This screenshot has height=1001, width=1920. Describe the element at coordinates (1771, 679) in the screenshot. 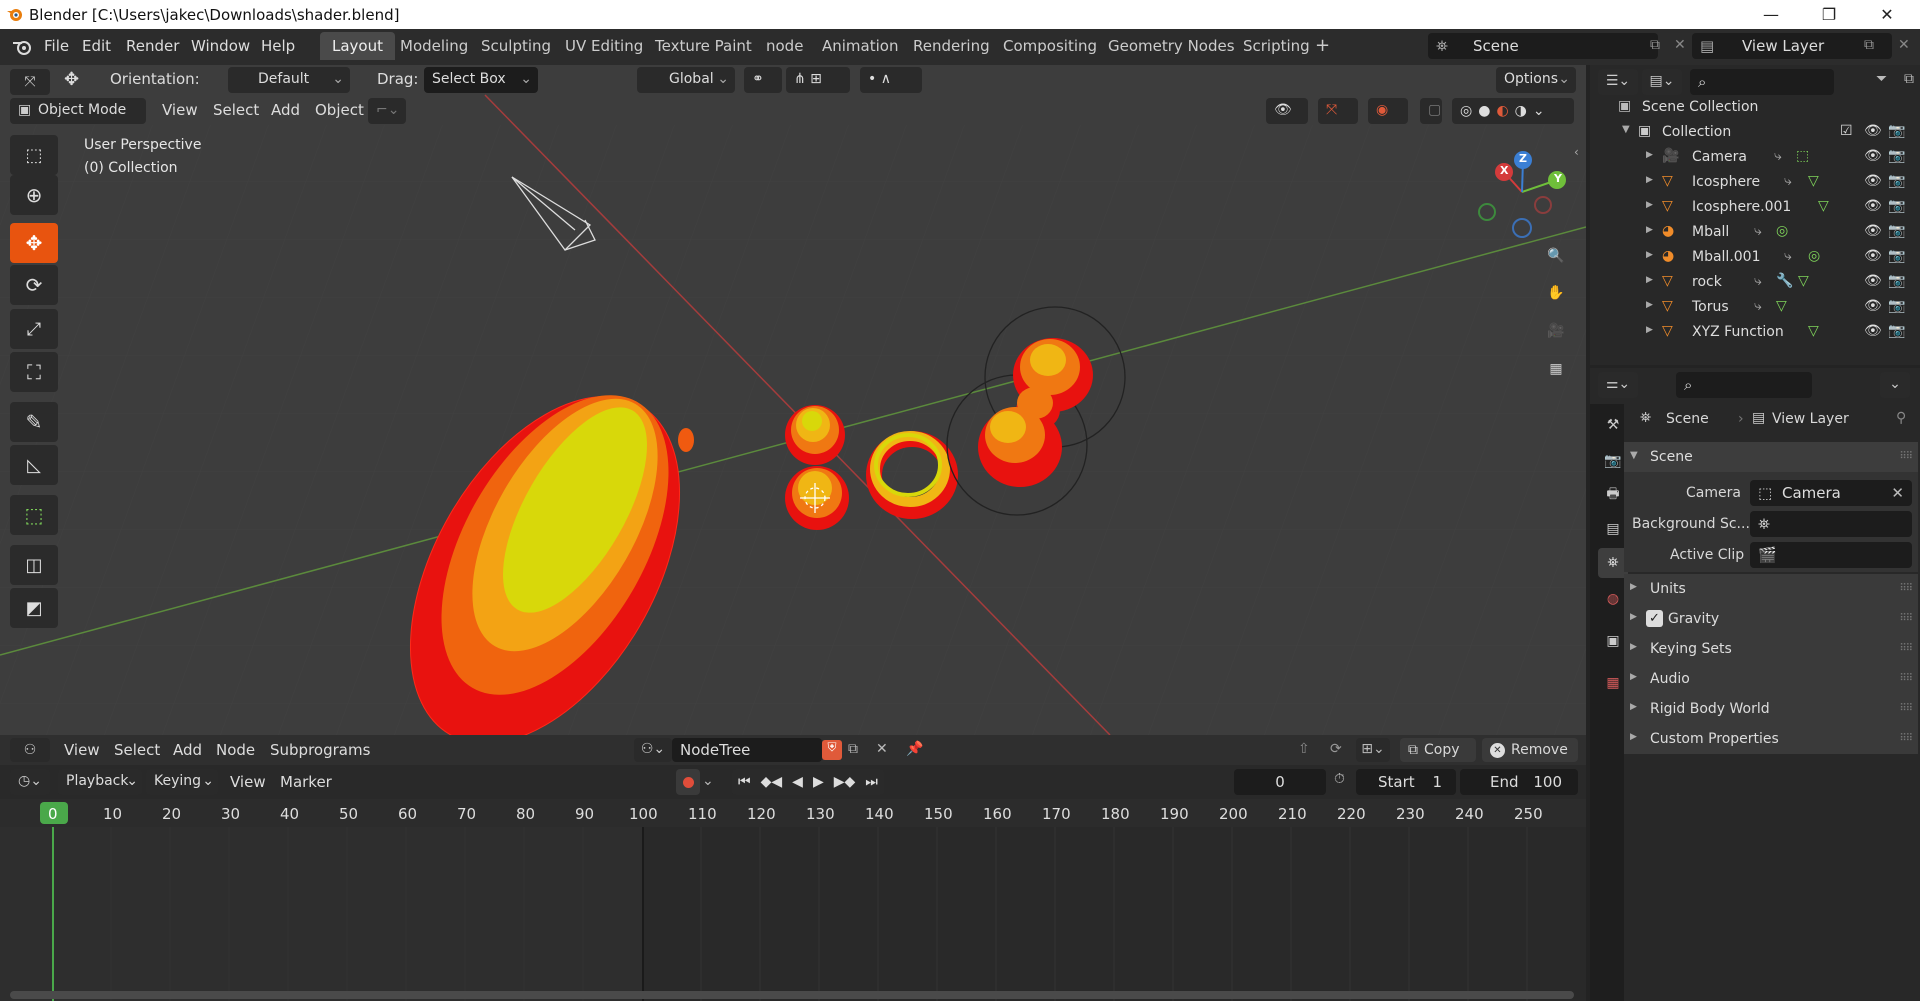

I see `audio-panel-header: ▶ Audio ⠿⠿` at that location.